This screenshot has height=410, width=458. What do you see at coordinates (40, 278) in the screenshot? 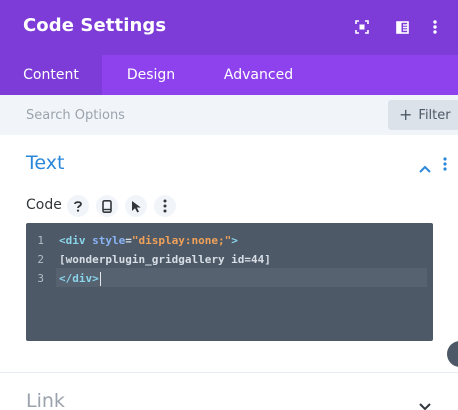
I see `line-number: 3` at bounding box center [40, 278].